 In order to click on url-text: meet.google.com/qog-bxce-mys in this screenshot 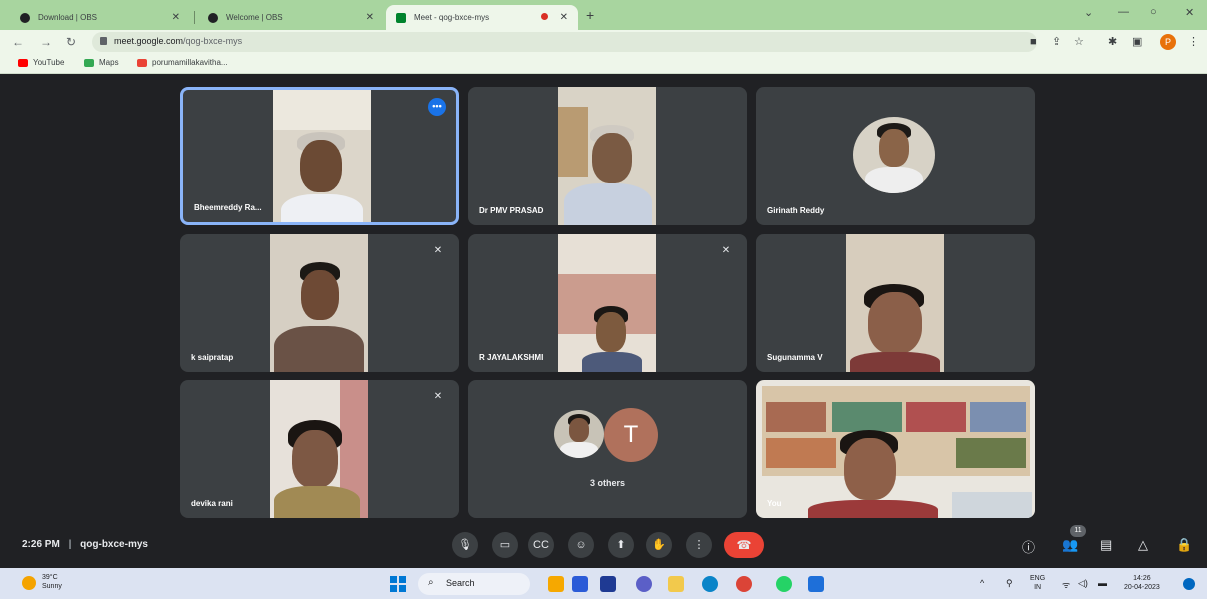, I will do `click(178, 41)`.